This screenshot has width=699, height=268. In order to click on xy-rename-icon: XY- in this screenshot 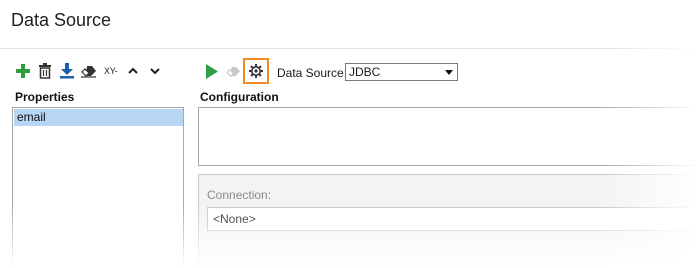, I will do `click(111, 71)`.